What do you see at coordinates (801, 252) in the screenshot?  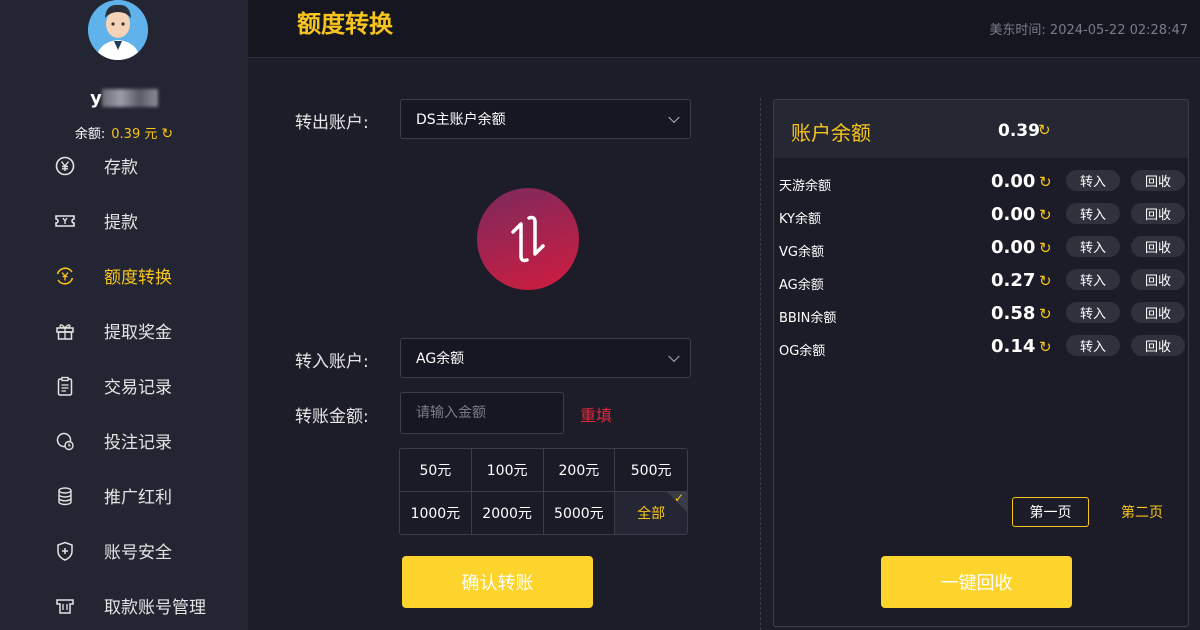 I see `account-name: VG余额` at bounding box center [801, 252].